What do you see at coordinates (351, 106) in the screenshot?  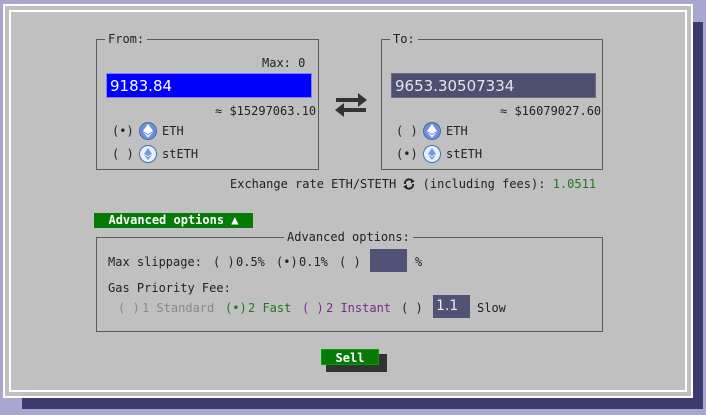 I see `swap-direction-icon` at bounding box center [351, 106].